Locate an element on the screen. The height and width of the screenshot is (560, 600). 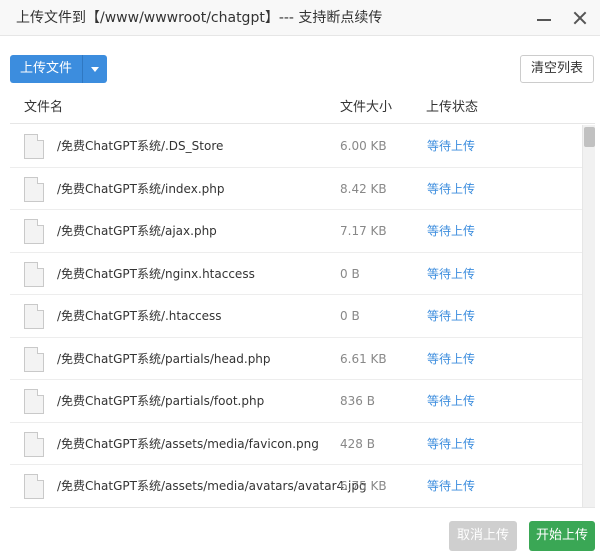
file-size: 6.00 KB is located at coordinates (363, 146).